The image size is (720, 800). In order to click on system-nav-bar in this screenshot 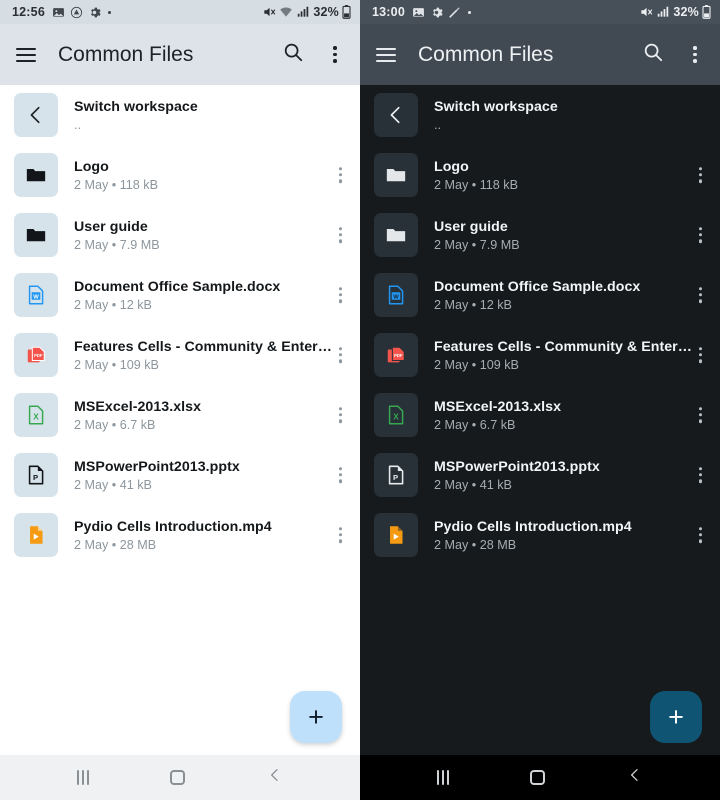, I will do `click(540, 777)`.